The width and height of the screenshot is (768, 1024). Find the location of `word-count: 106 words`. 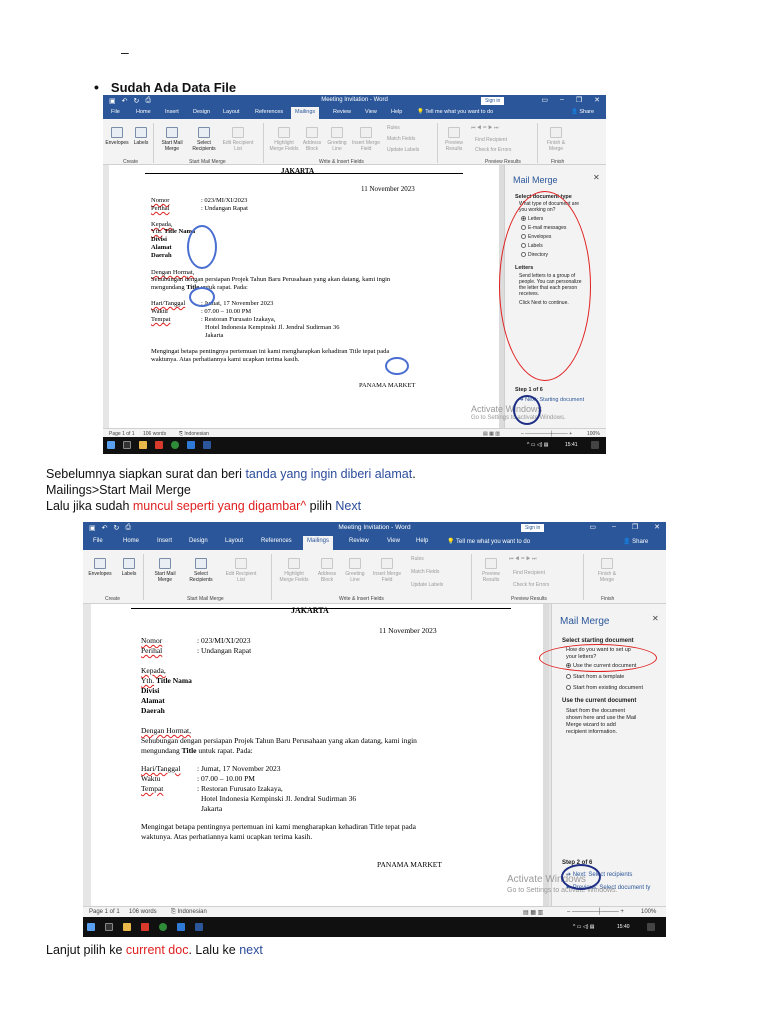

word-count: 106 words is located at coordinates (143, 912).